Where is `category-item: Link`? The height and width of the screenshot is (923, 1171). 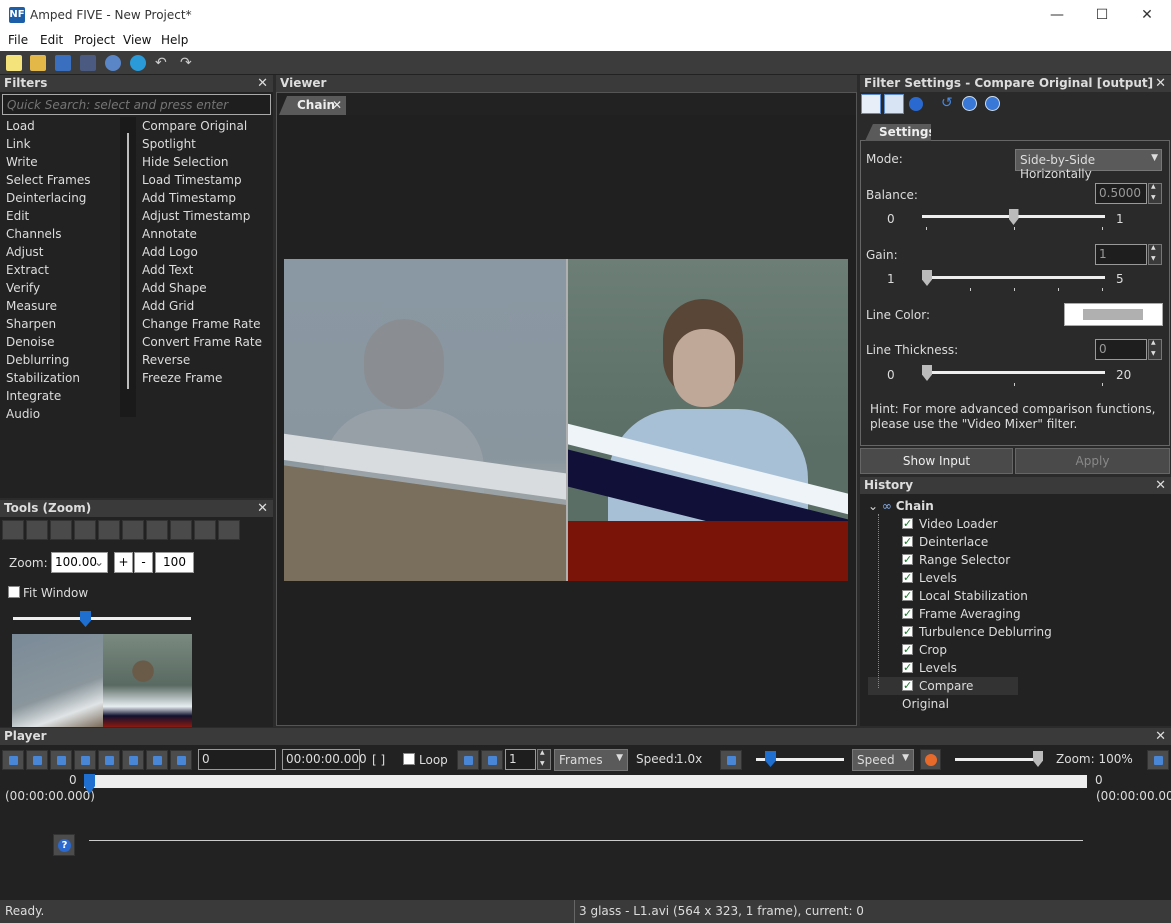
category-item: Link is located at coordinates (60, 144).